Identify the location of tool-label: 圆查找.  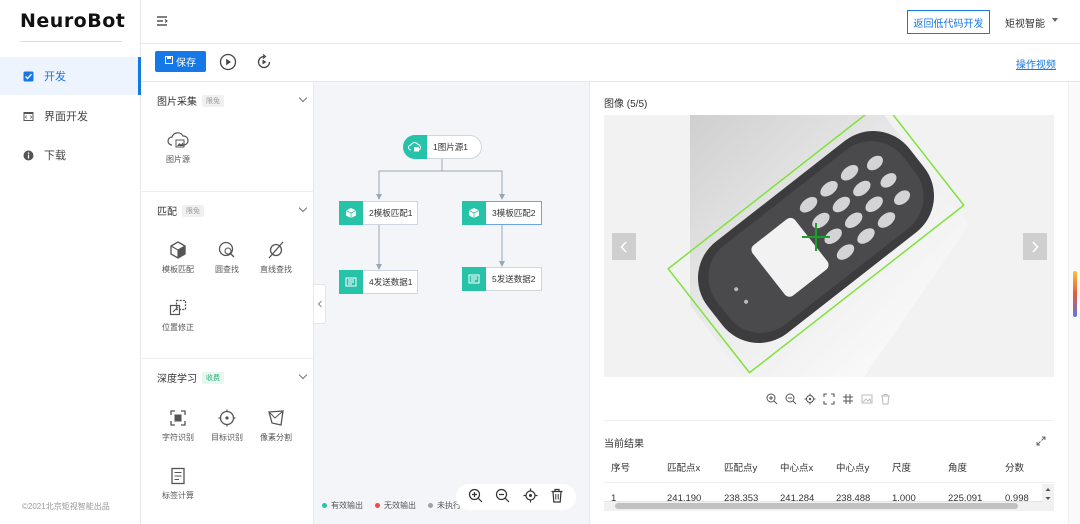
(227, 269).